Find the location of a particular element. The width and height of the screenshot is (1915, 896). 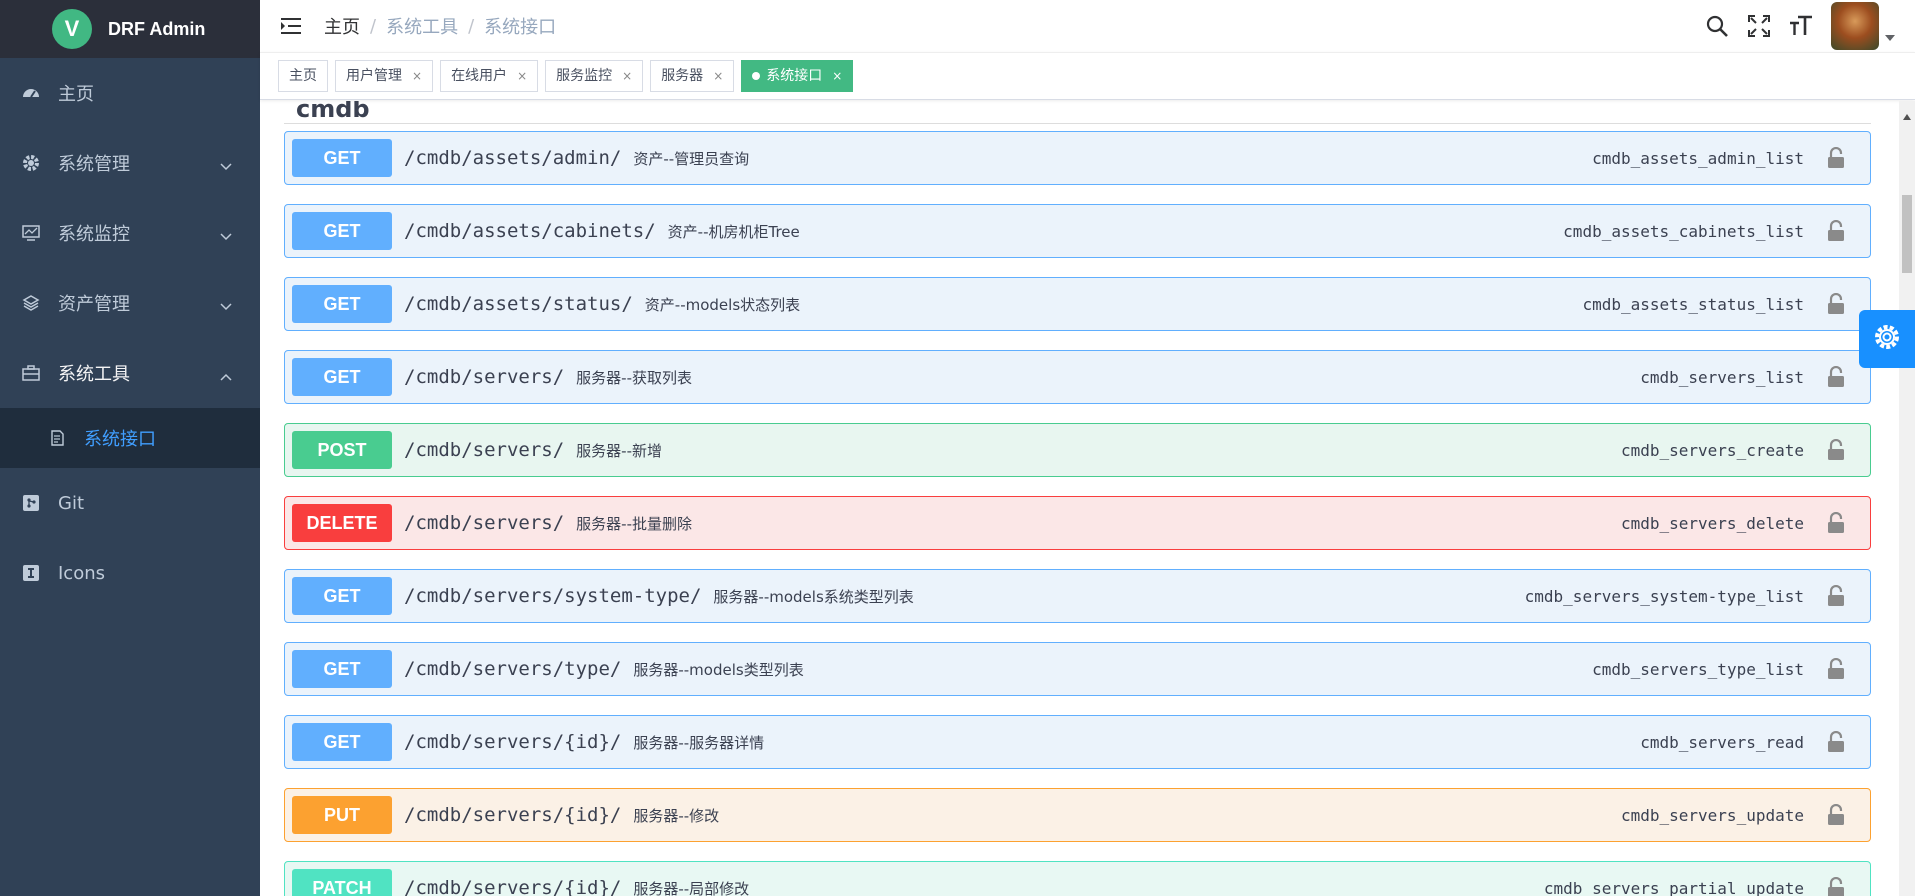

operation-id: cmdb_servers_type_list is located at coordinates (1698, 669).